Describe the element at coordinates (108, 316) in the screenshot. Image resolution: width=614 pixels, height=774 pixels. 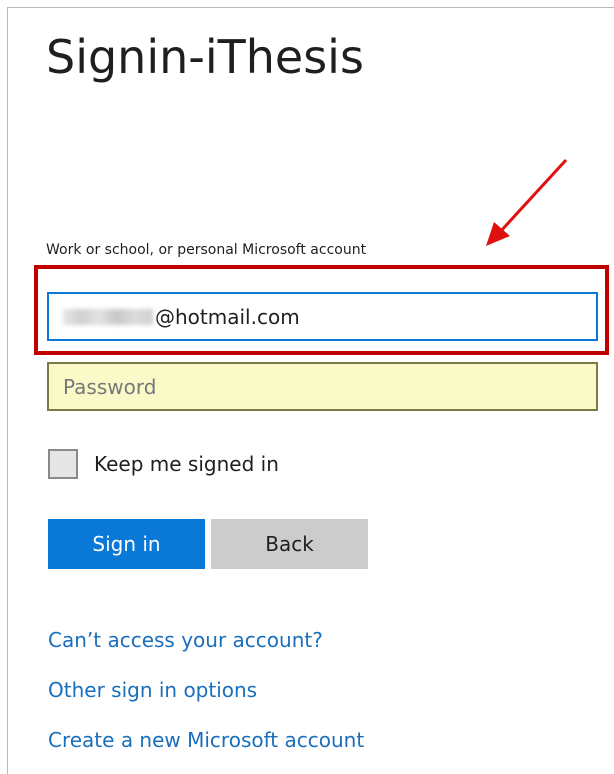
I see `redacted-username` at that location.